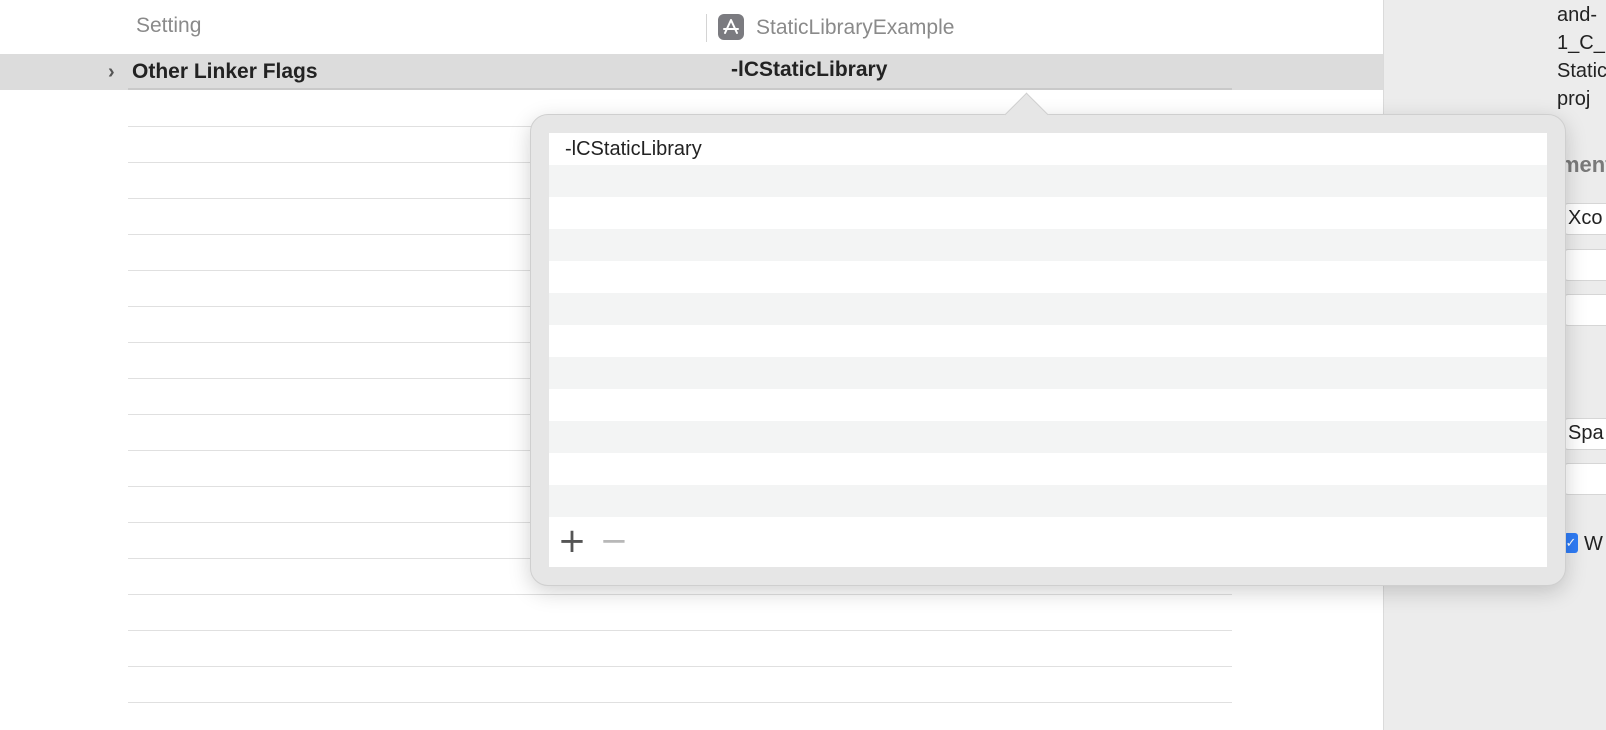 This screenshot has height=730, width=1606. I want to click on checkbox: ✓, so click(1571, 543).